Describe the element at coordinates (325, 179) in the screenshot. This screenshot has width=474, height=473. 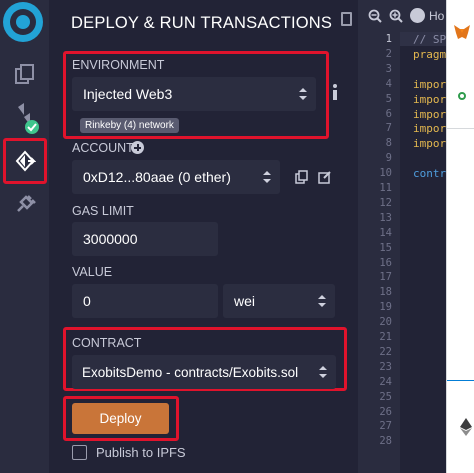
I see `edit-icon` at that location.